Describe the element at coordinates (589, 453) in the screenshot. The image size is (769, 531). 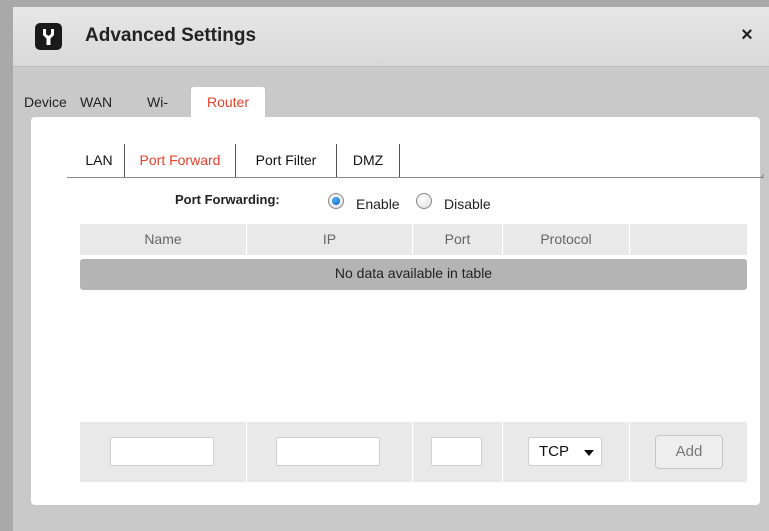
I see `caret-down-icon` at that location.